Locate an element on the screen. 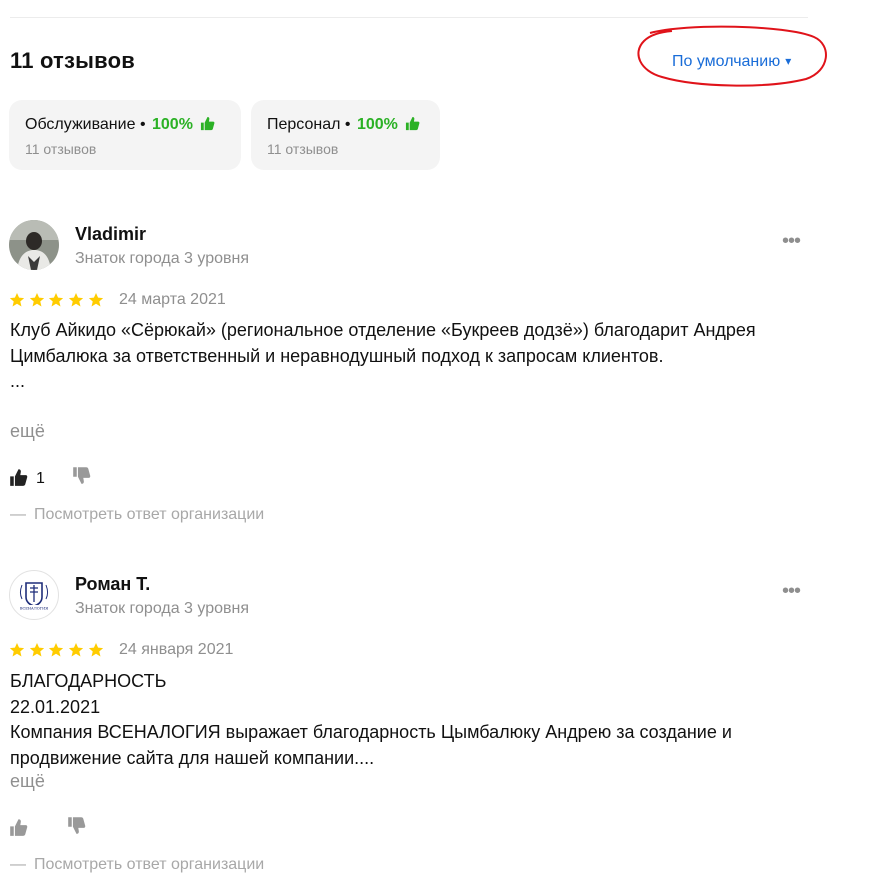 The image size is (871, 892). author-name: Роман Т. is located at coordinates (112, 584).